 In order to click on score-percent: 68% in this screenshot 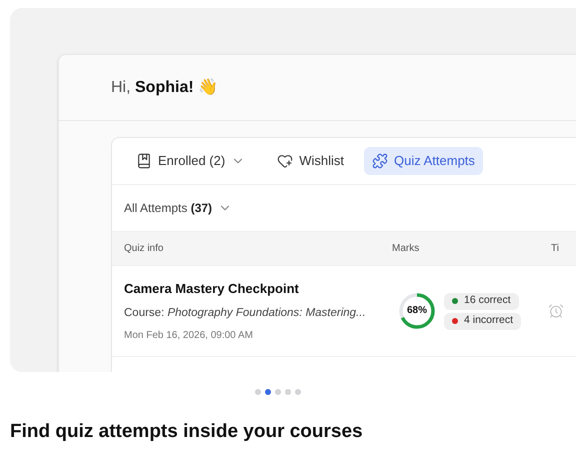, I will do `click(416, 311)`.